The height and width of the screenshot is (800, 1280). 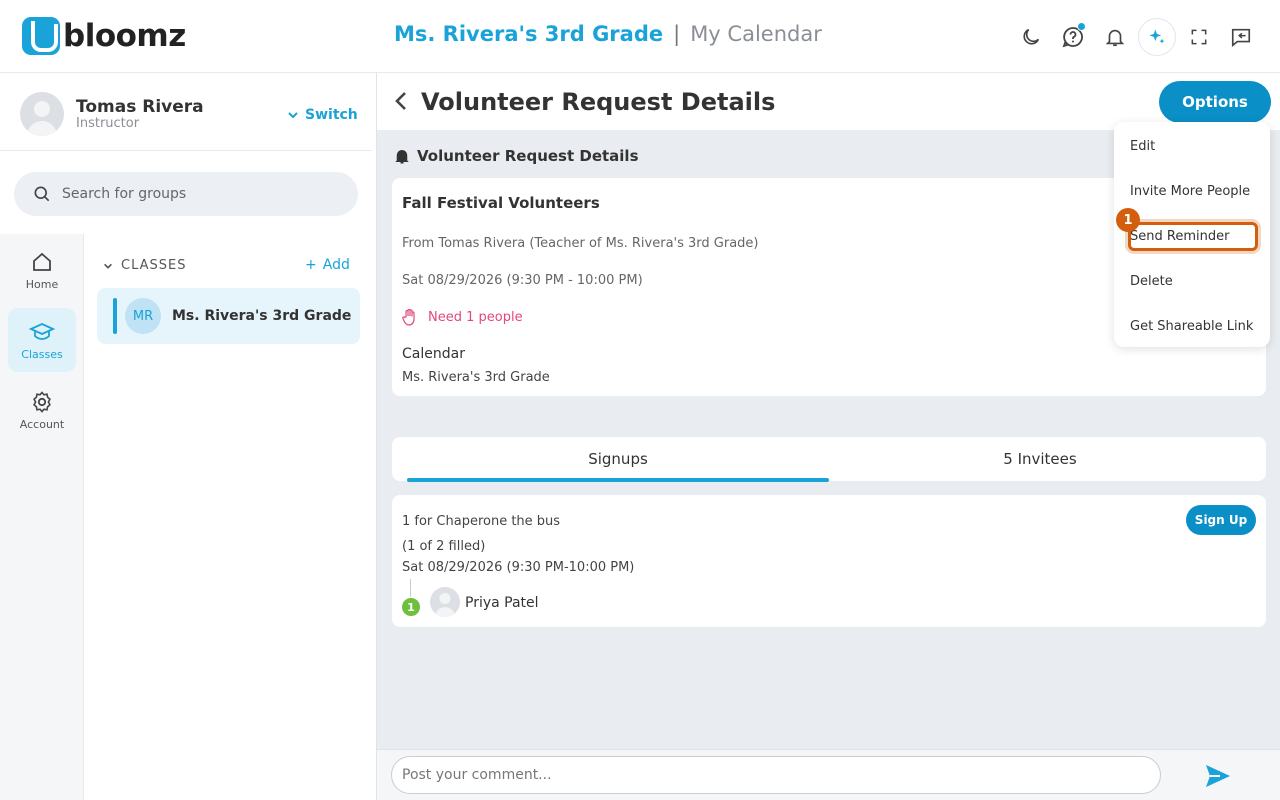 I want to click on home-icon, so click(x=42, y=261).